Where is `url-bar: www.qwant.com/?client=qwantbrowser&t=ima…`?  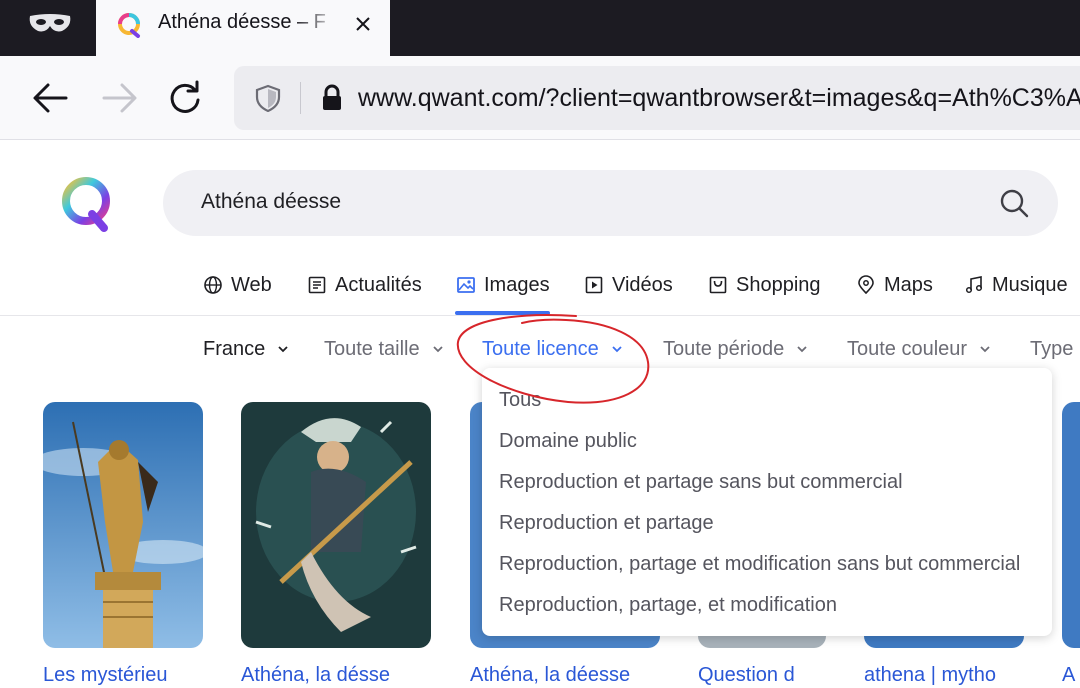 url-bar: www.qwant.com/?client=qwantbrowser&t=ima… is located at coordinates (657, 98).